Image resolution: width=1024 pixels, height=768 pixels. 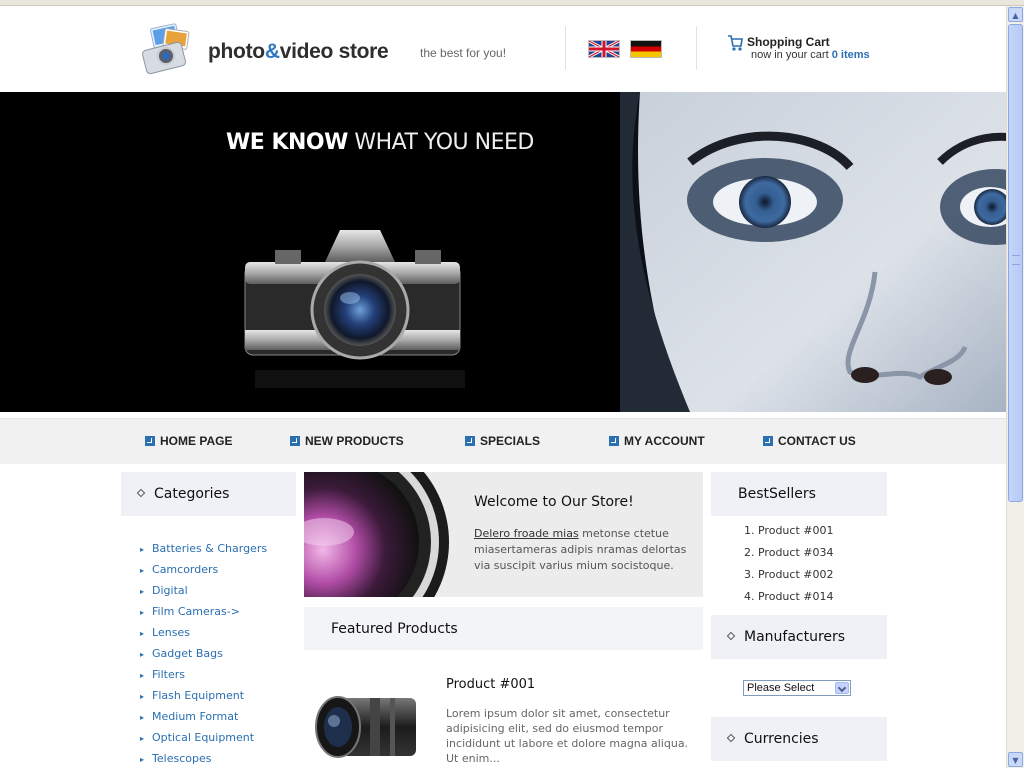 I want to click on category-item: ▸ Digital, so click(x=203, y=590).